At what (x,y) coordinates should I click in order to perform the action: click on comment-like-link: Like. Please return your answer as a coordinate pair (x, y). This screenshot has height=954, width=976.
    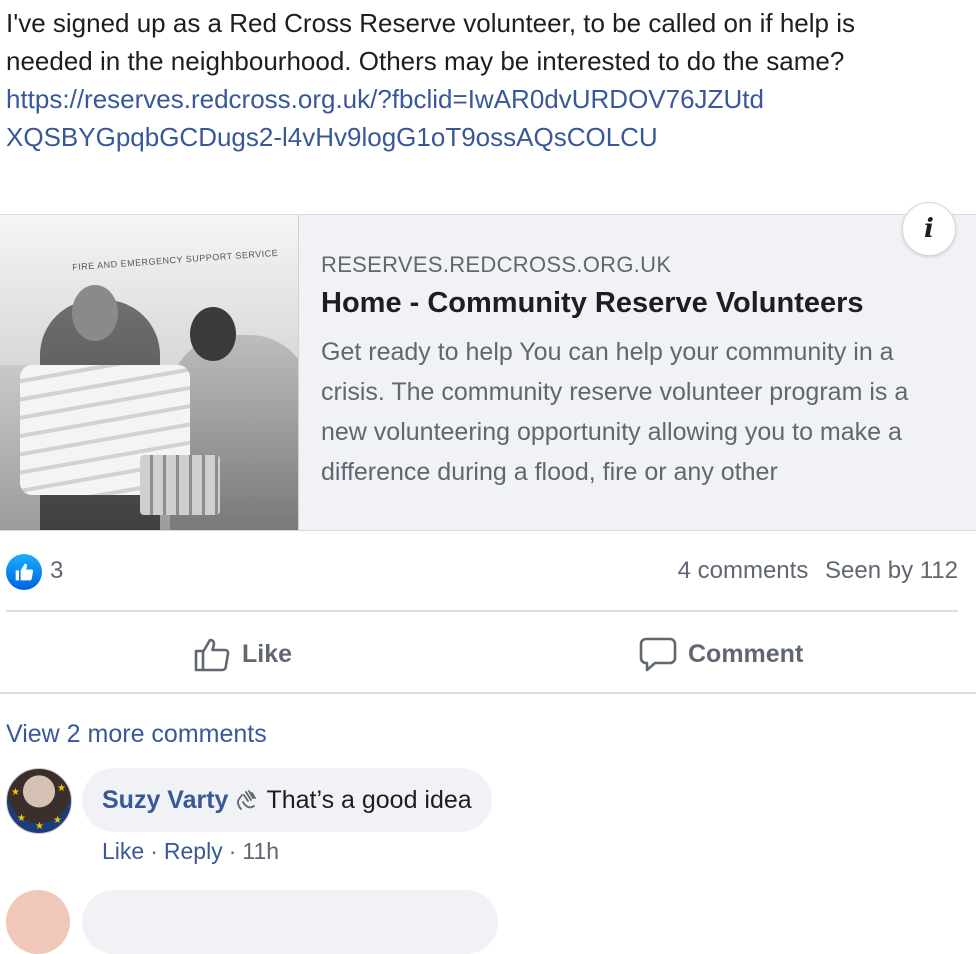
    Looking at the image, I should click on (123, 851).